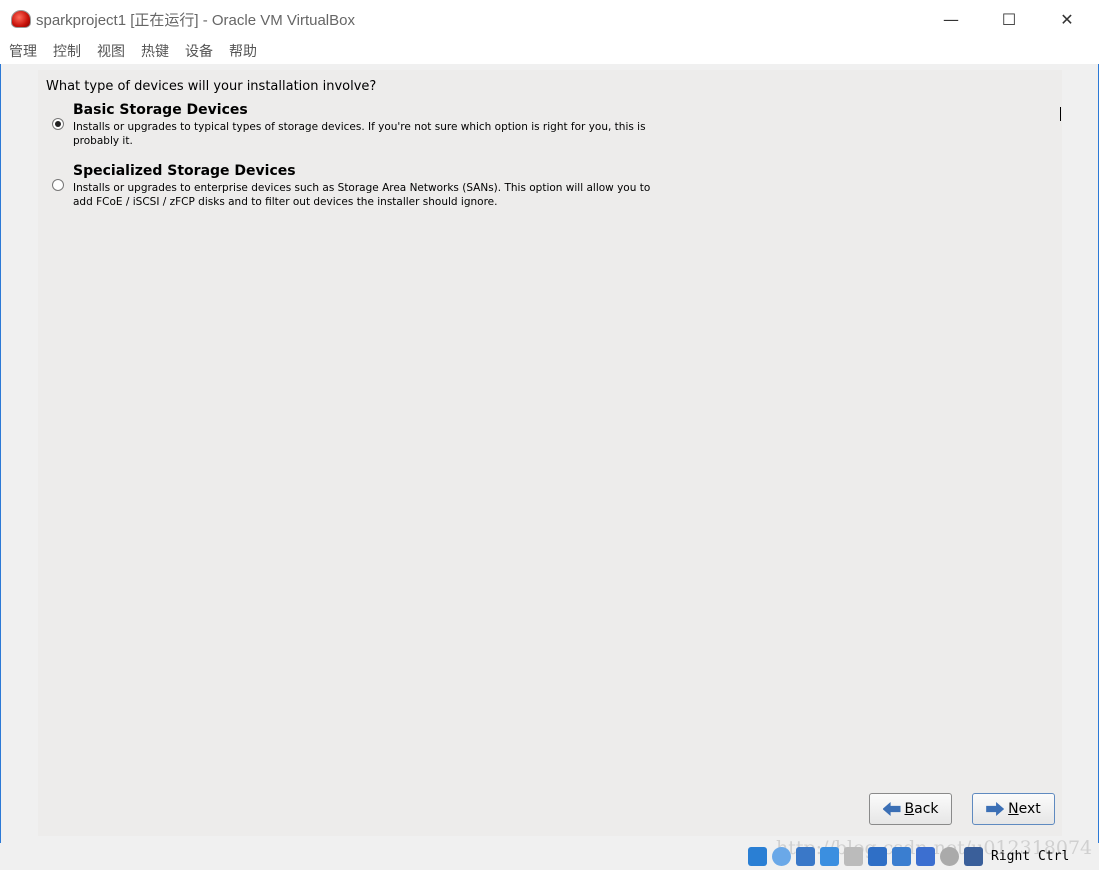 Image resolution: width=1099 pixels, height=870 pixels. I want to click on menu-view: 视图, so click(111, 51).